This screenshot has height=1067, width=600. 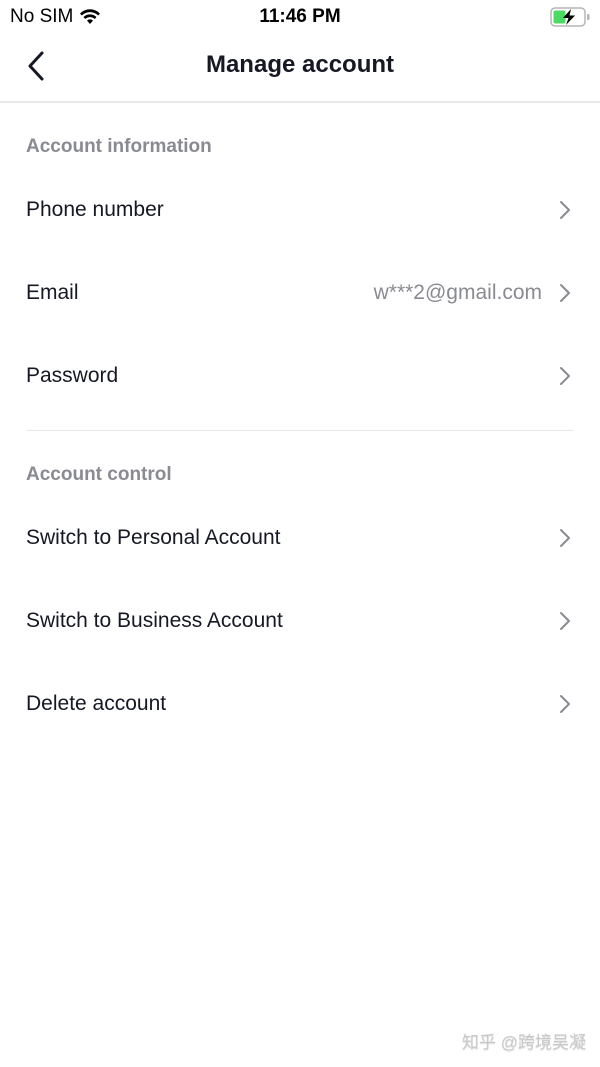 I want to click on section-header-account-control: Account control, so click(x=99, y=474).